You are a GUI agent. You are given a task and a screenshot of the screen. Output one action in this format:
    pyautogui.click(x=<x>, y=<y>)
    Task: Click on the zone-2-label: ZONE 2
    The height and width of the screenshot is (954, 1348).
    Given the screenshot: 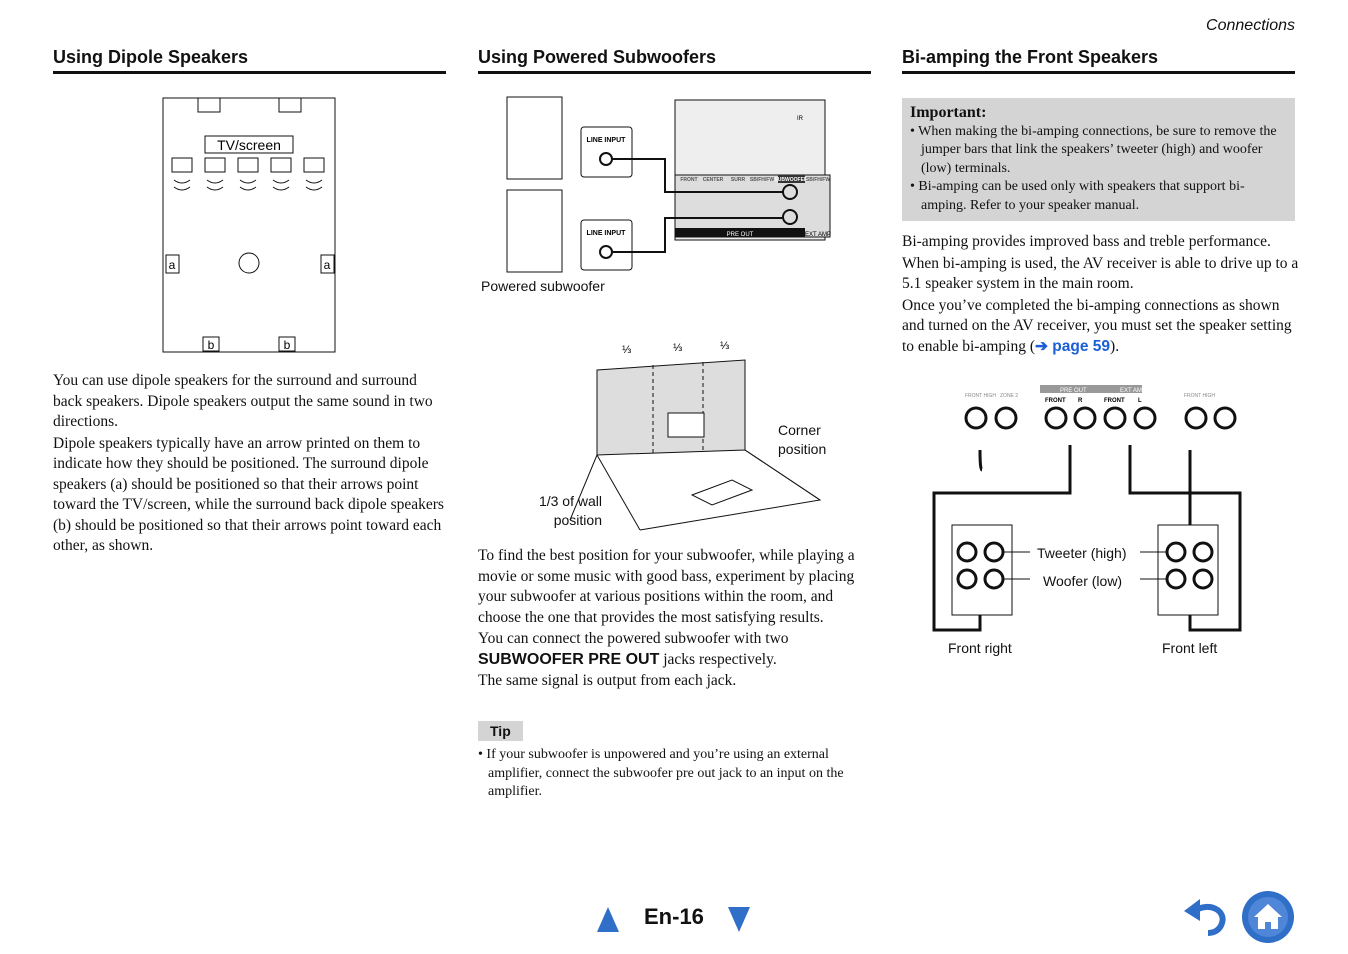 What is the action you would take?
    pyautogui.click(x=1009, y=396)
    